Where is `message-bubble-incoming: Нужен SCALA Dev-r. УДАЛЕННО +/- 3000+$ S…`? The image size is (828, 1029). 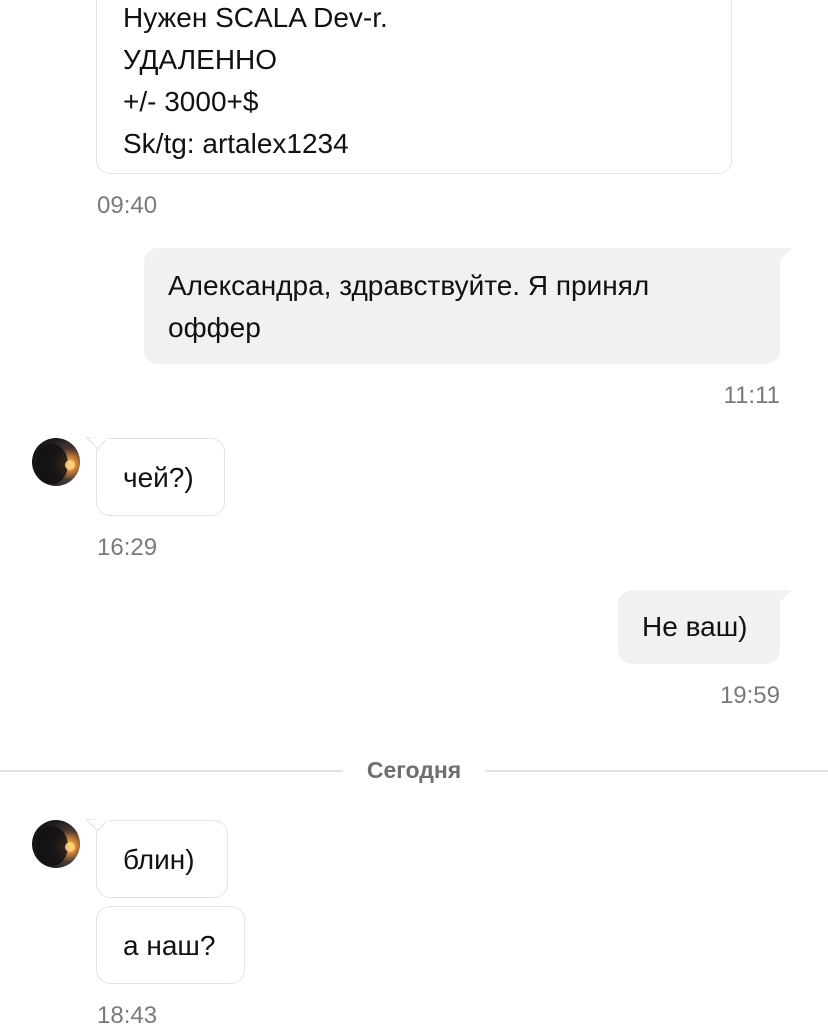
message-bubble-incoming: Нужен SCALA Dev-r. УДАЛЕННО +/- 3000+$ S… is located at coordinates (414, 87).